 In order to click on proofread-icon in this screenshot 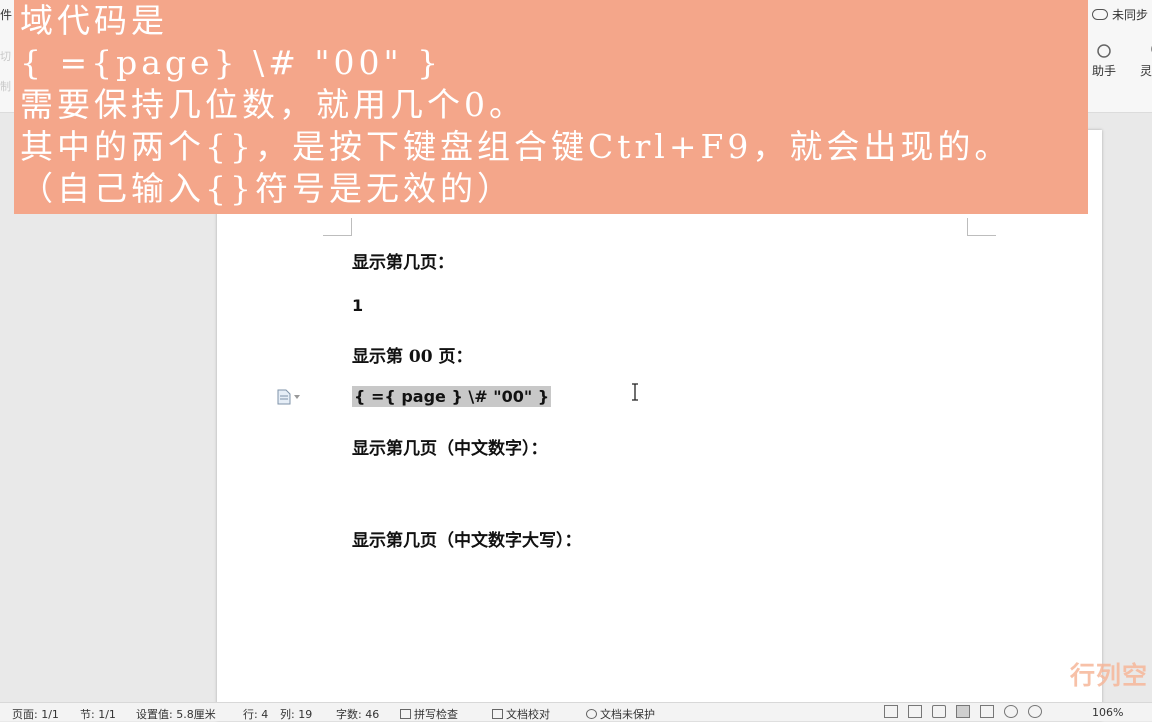, I will do `click(497, 714)`.